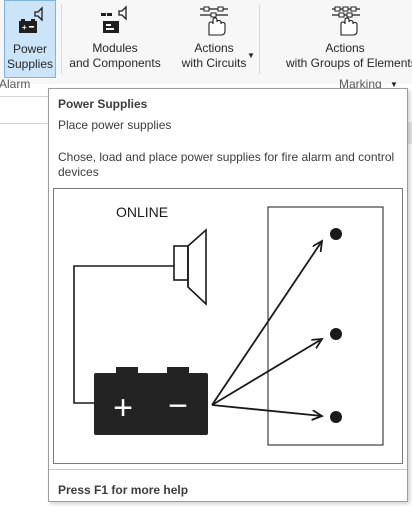  What do you see at coordinates (214, 39) in the screenshot?
I see `actions-with-circuits-button: Actions with Circuits` at bounding box center [214, 39].